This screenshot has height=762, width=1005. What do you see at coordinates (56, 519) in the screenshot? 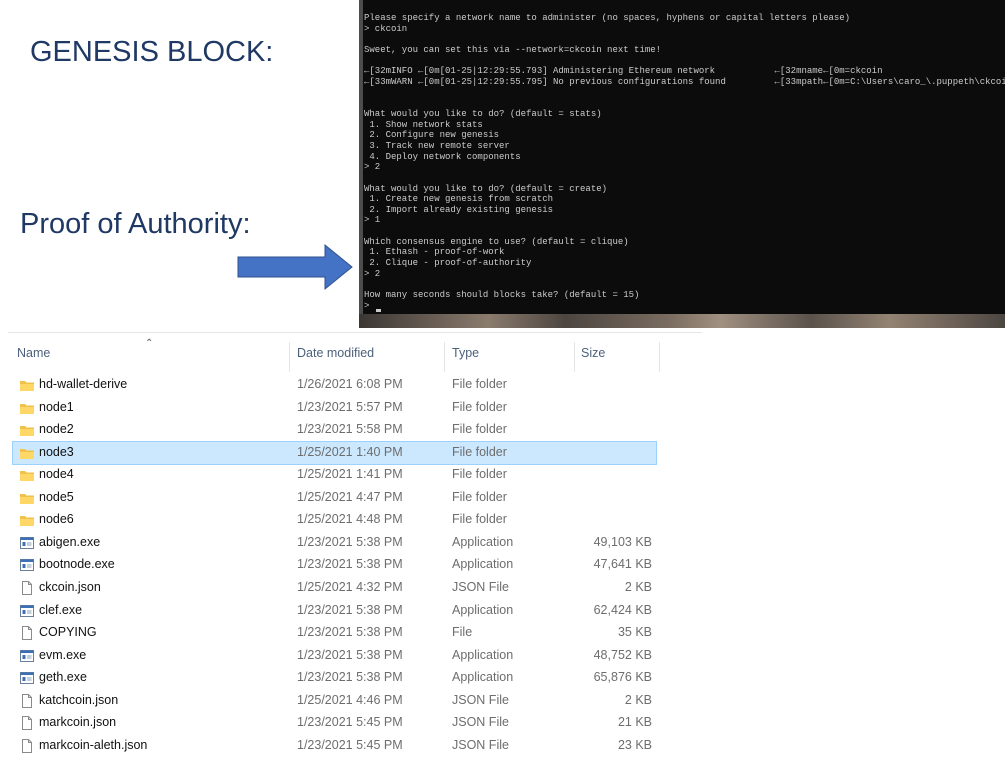
I see `file-name: node6` at bounding box center [56, 519].